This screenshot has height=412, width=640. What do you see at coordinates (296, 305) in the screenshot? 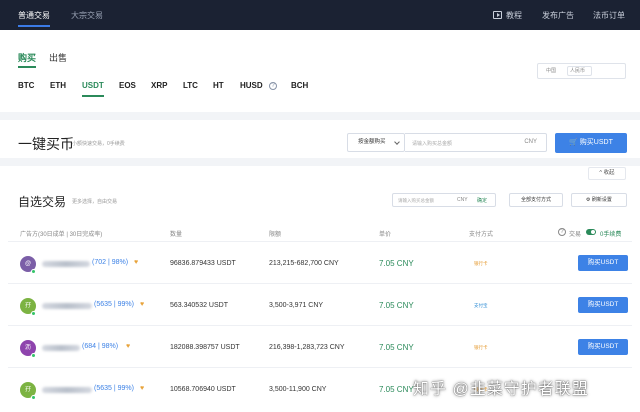
I see `limit: 3,500-3,971 CNY` at bounding box center [296, 305].